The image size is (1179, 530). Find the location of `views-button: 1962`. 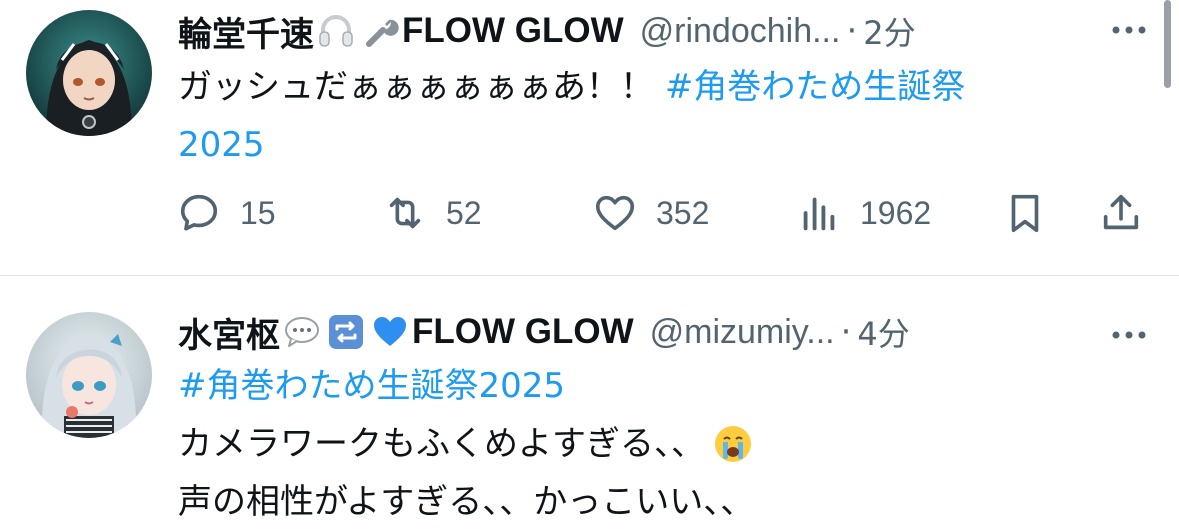

views-button: 1962 is located at coordinates (863, 213).